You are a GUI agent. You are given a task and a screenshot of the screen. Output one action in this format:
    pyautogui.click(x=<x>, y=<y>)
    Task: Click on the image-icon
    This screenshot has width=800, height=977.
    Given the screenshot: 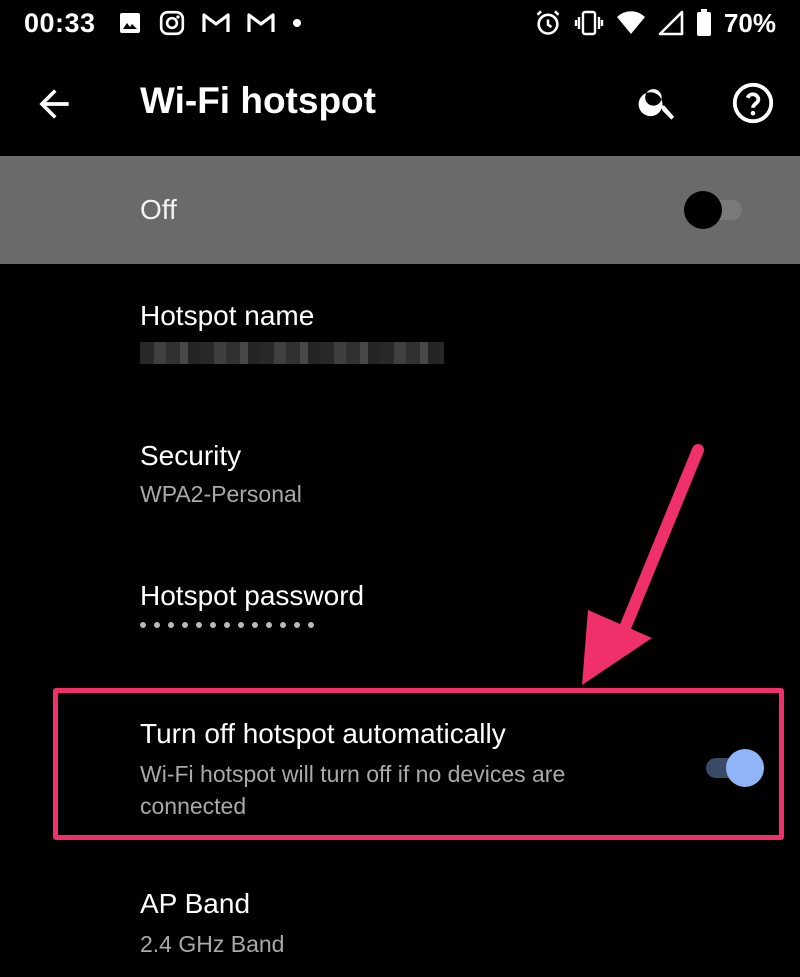 What is the action you would take?
    pyautogui.click(x=130, y=23)
    